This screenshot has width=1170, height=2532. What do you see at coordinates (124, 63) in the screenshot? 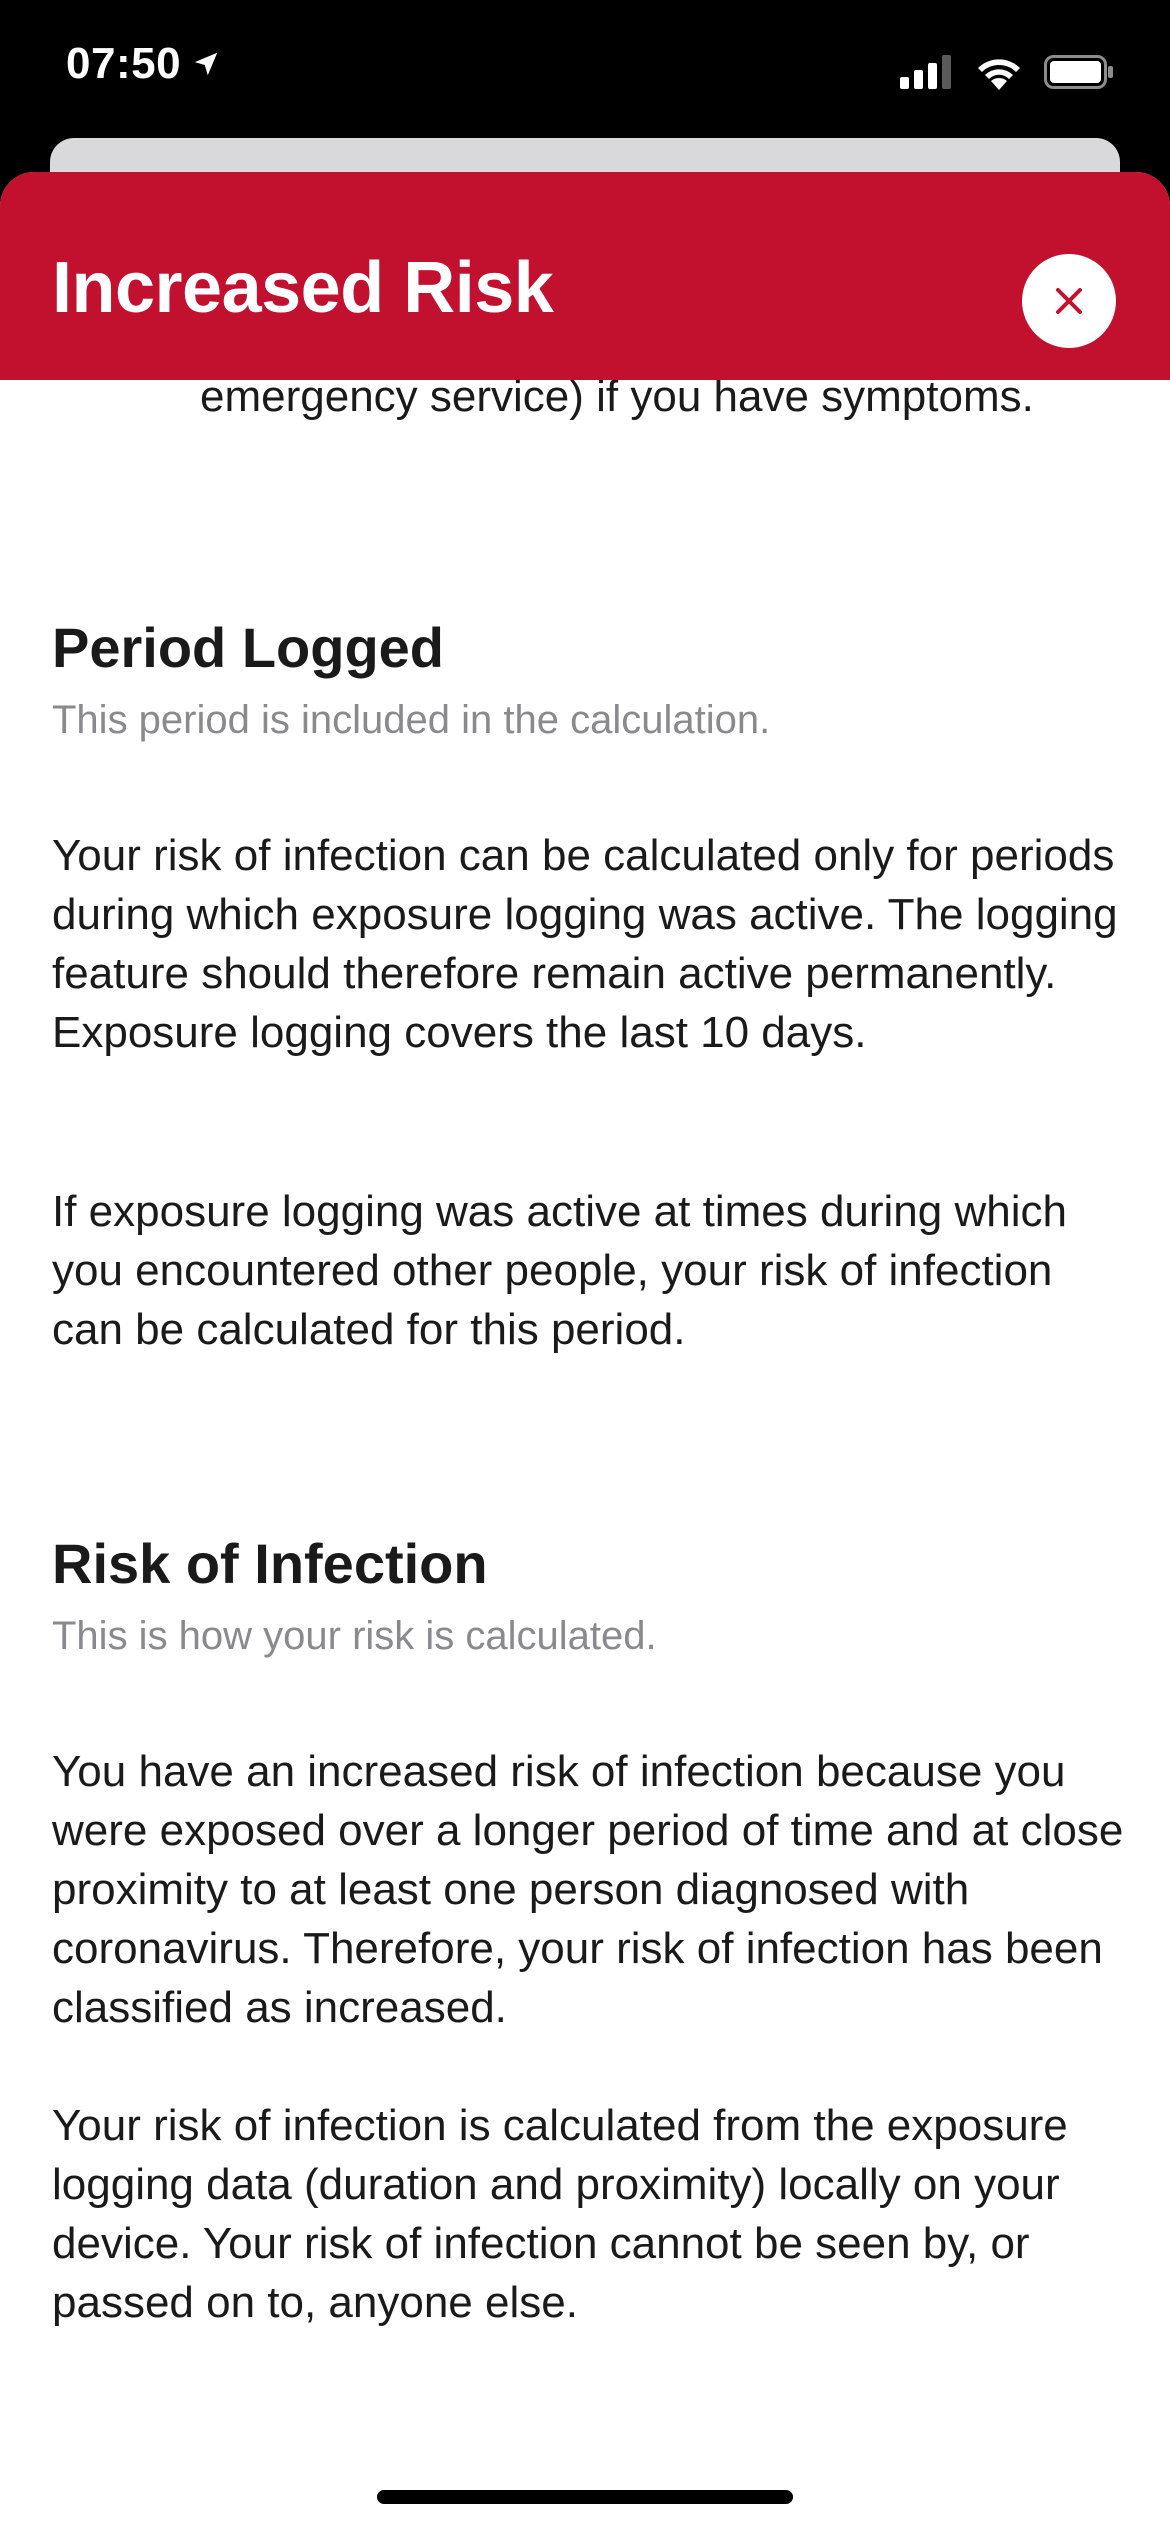
I see `status-time: 07:50` at bounding box center [124, 63].